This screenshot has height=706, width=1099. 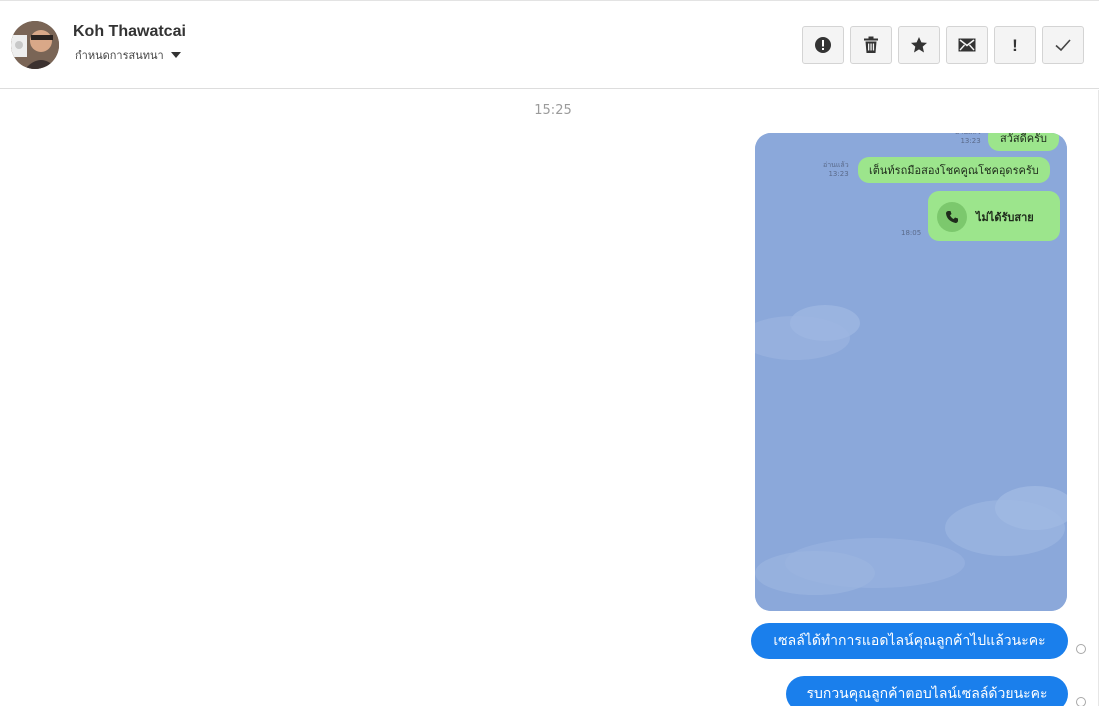 I want to click on contact-name: Koh Thawatcai, so click(x=129, y=31).